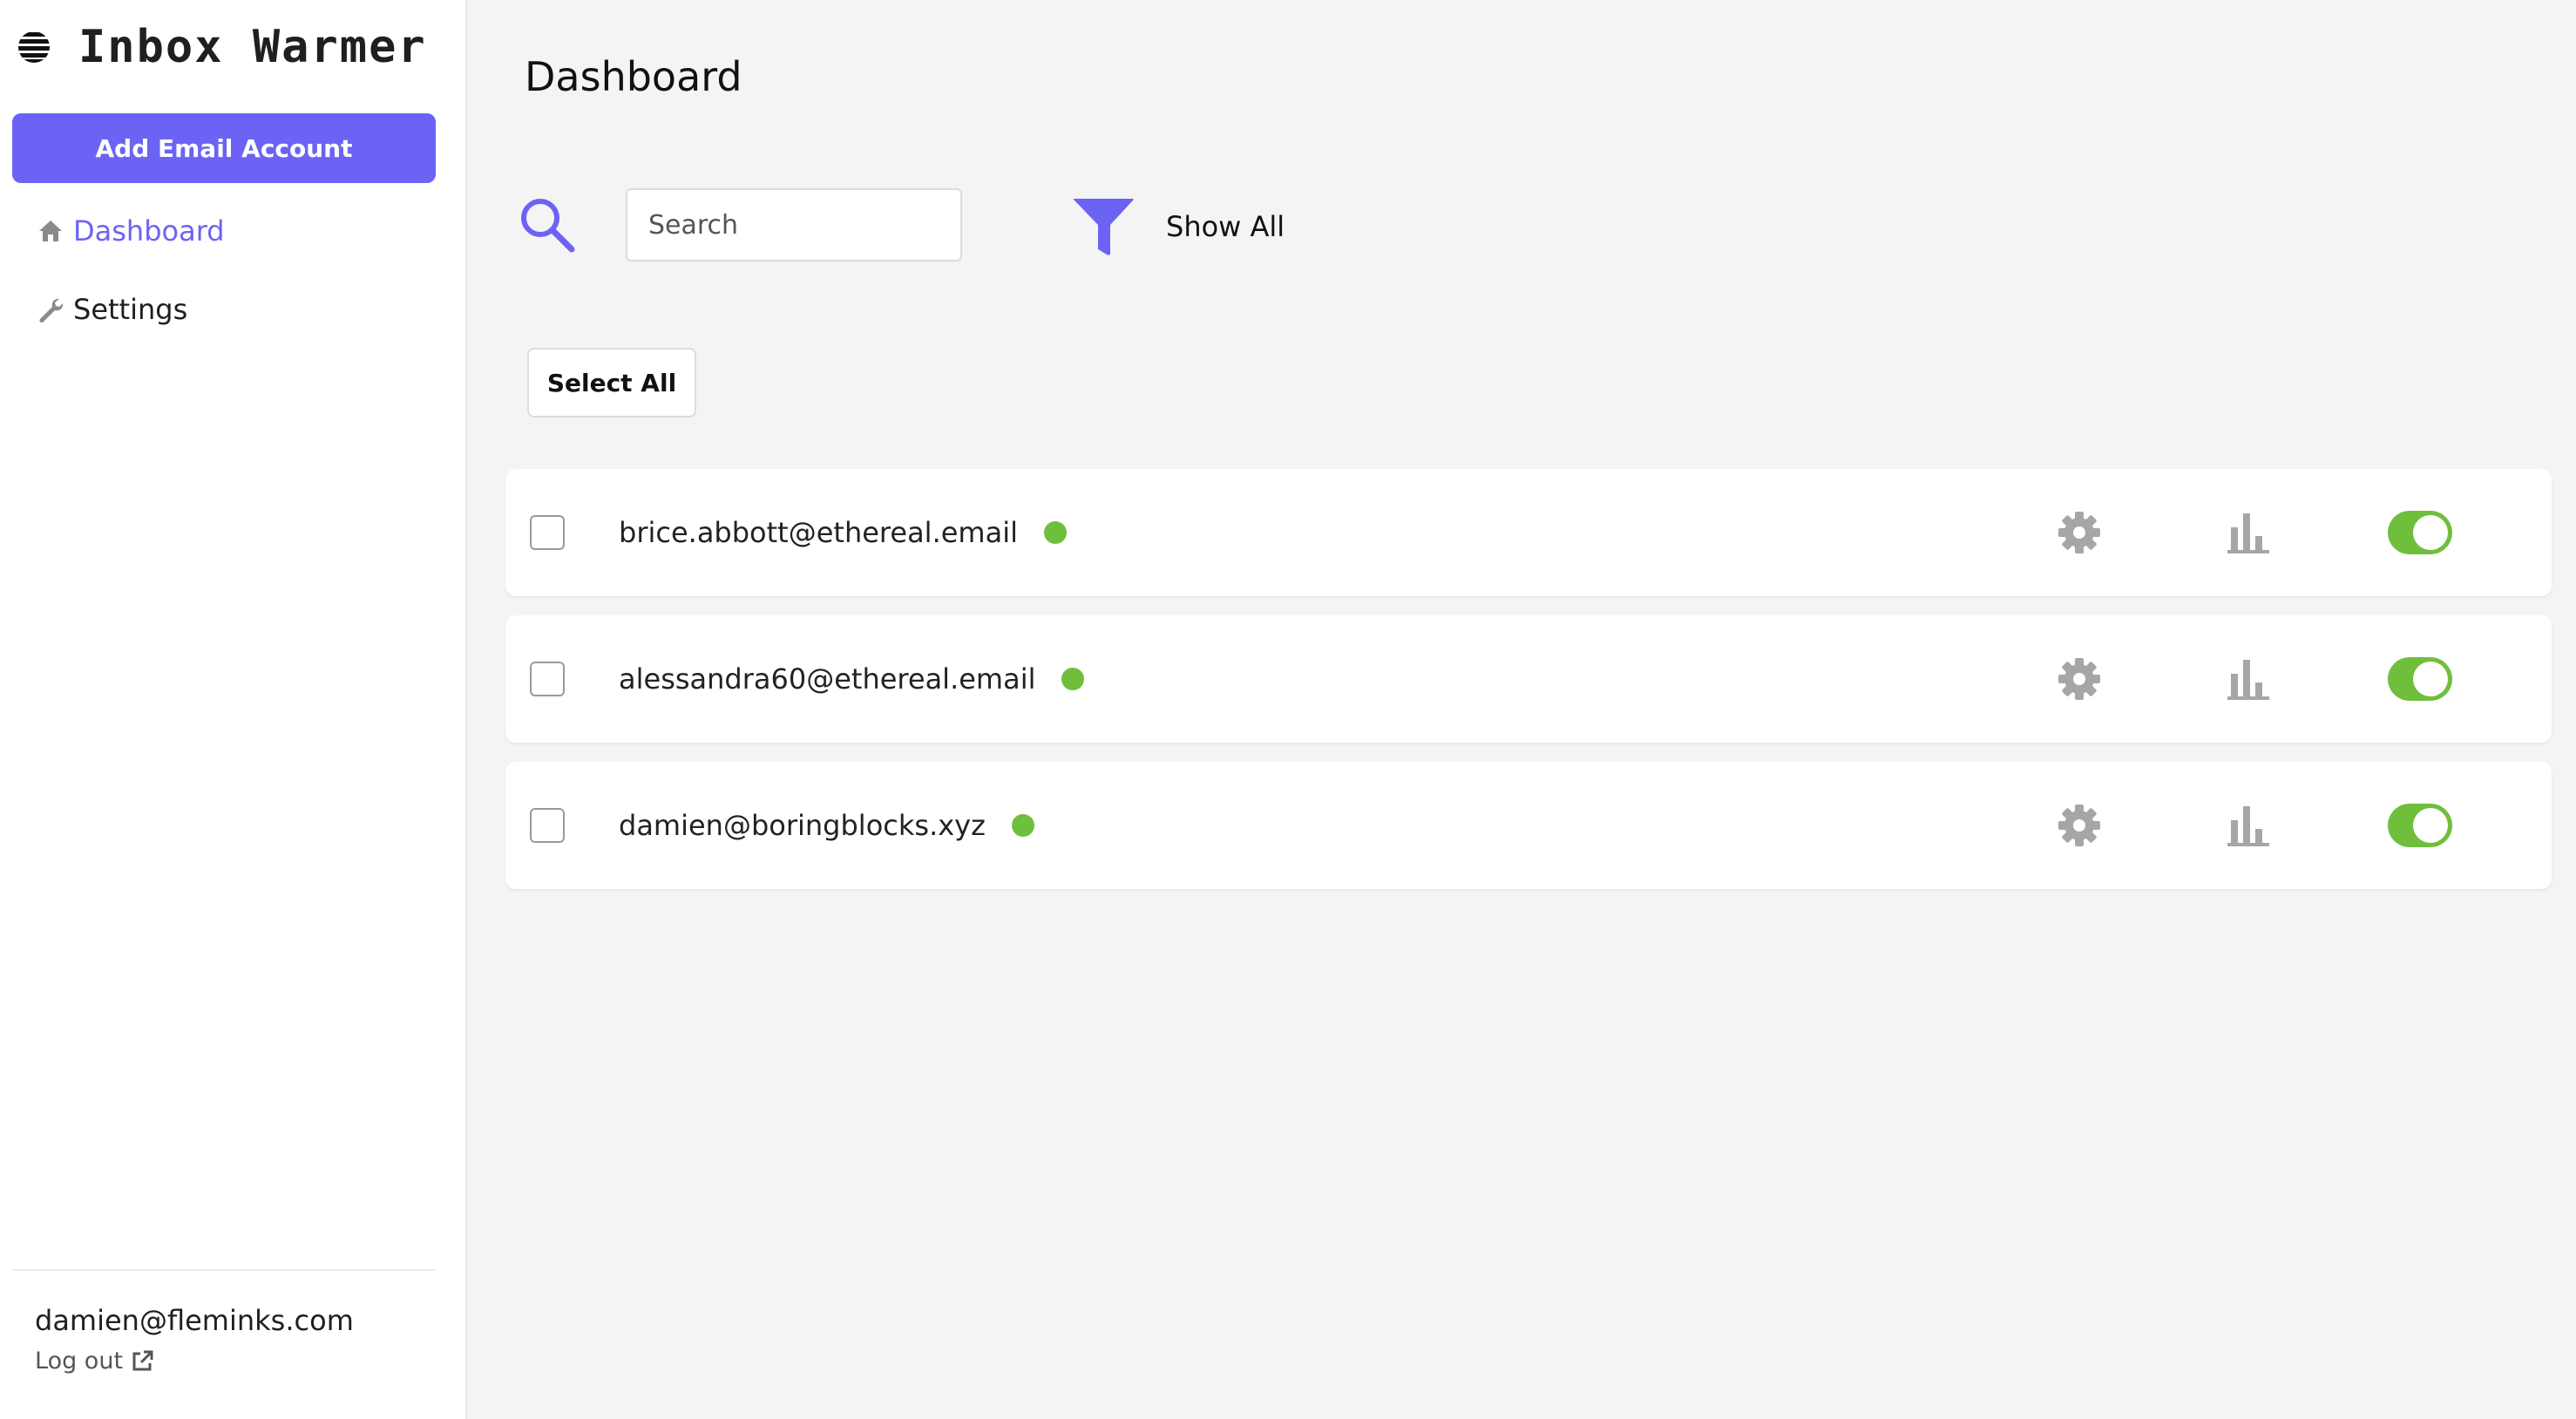  What do you see at coordinates (34, 47) in the screenshot?
I see `logo-icon` at bounding box center [34, 47].